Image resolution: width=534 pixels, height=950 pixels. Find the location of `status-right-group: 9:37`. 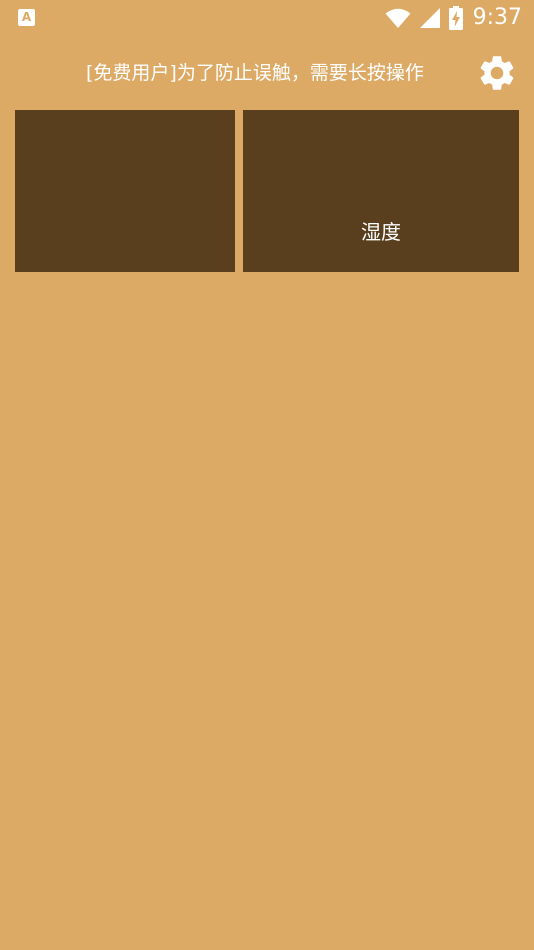

status-right-group: 9:37 is located at coordinates (453, 18).